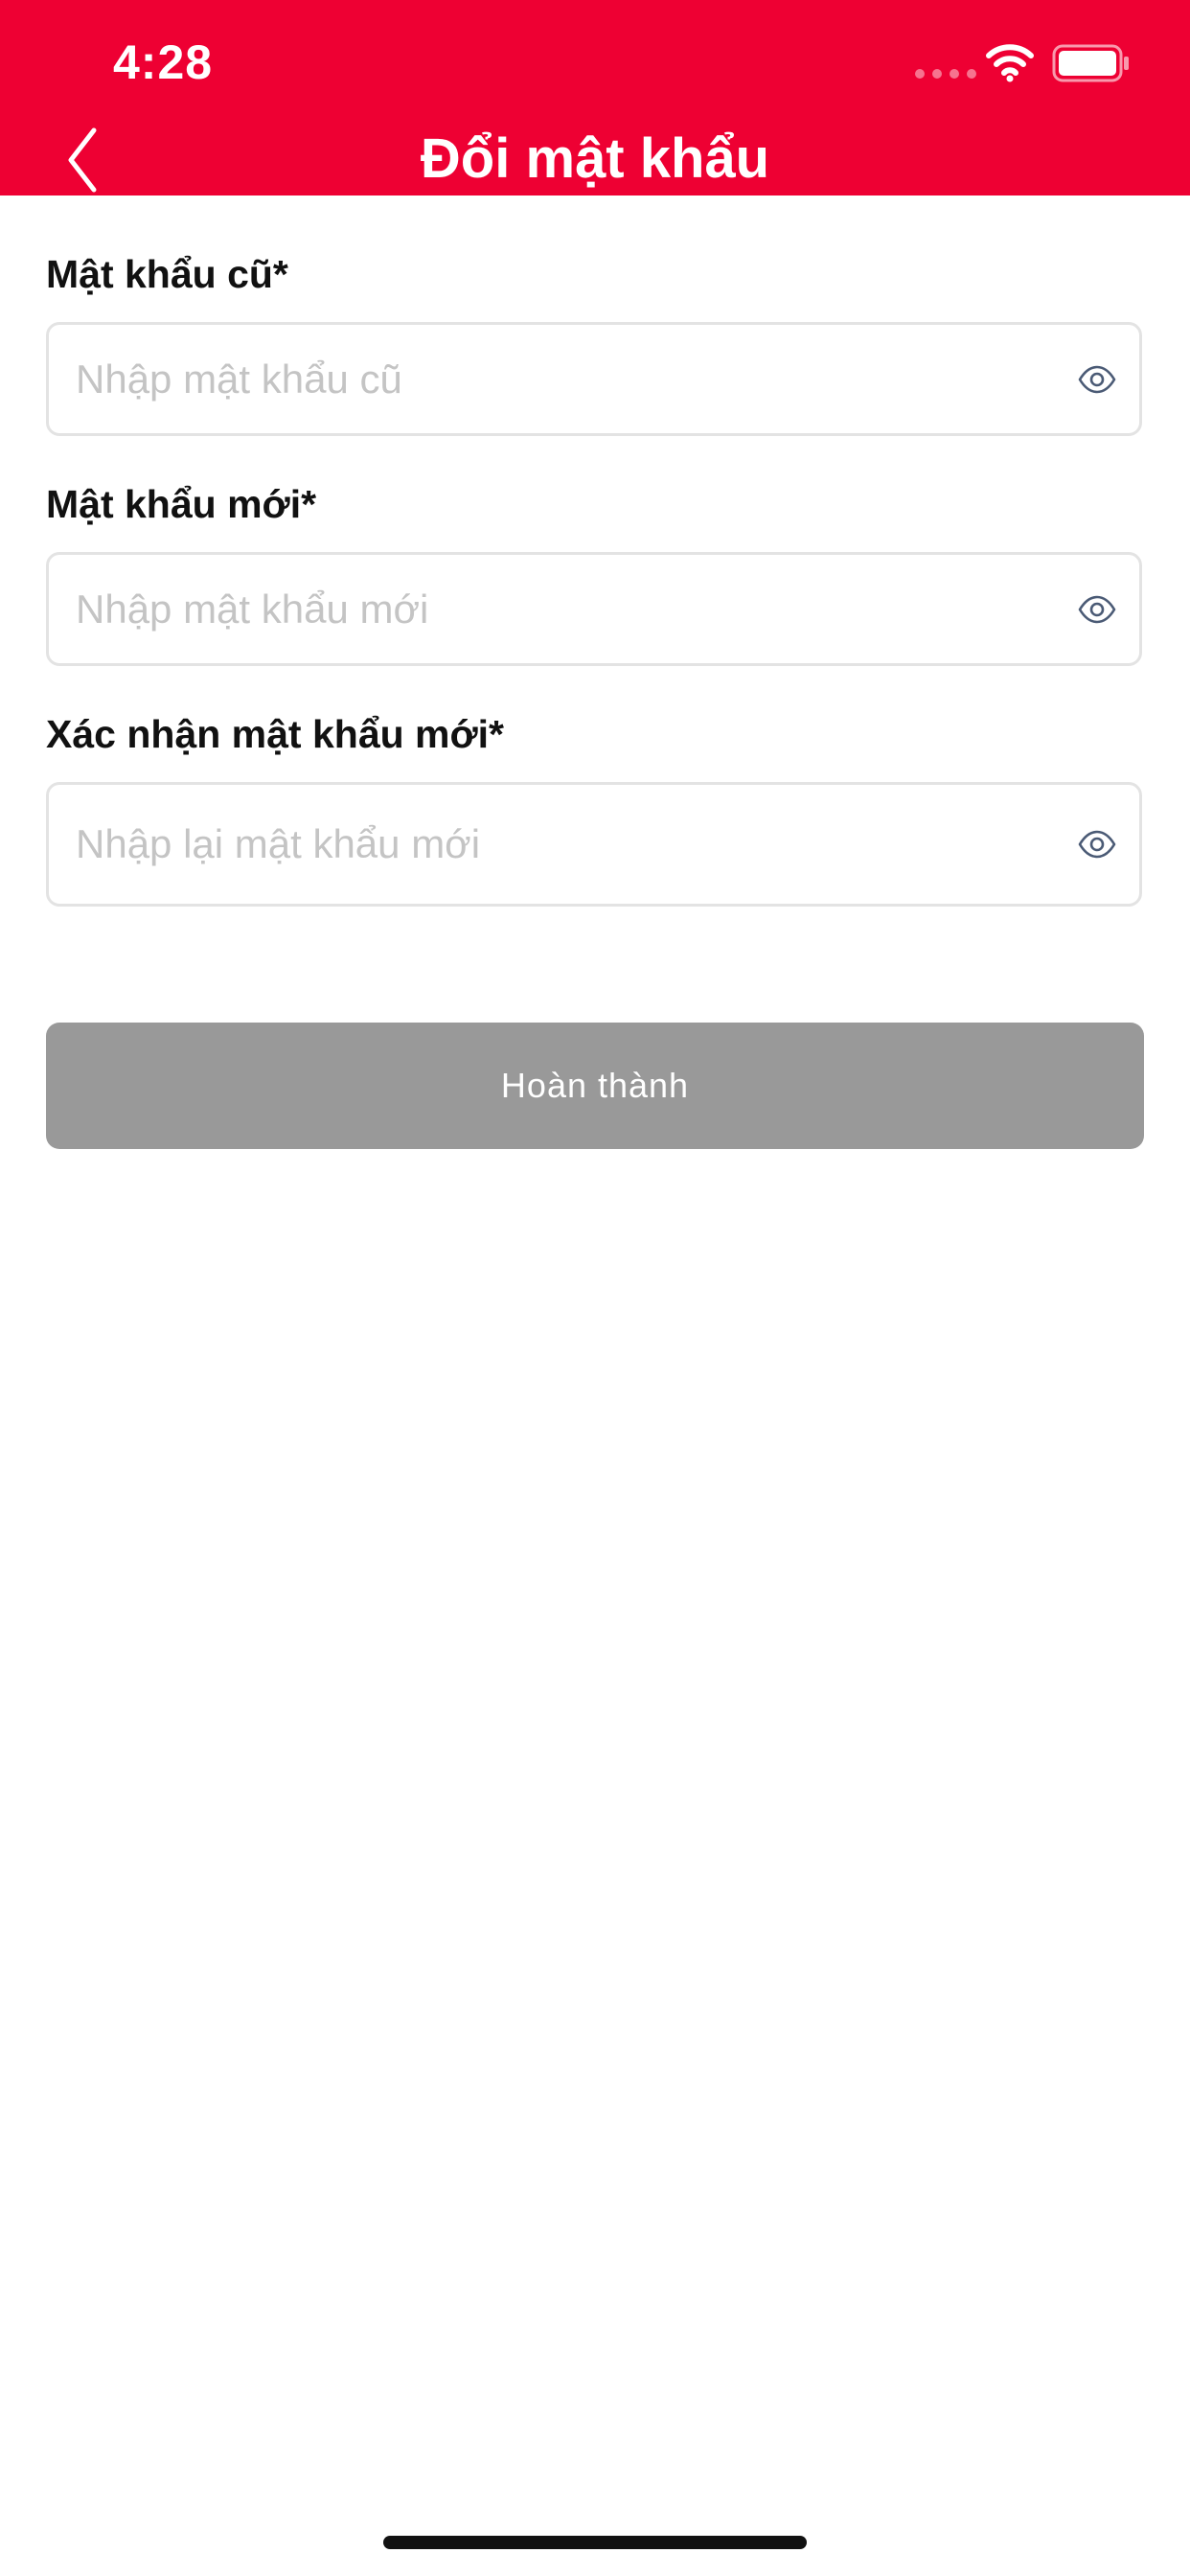  What do you see at coordinates (276, 734) in the screenshot?
I see `confirm-password-label: Xác nhận mật khẩu mới*` at bounding box center [276, 734].